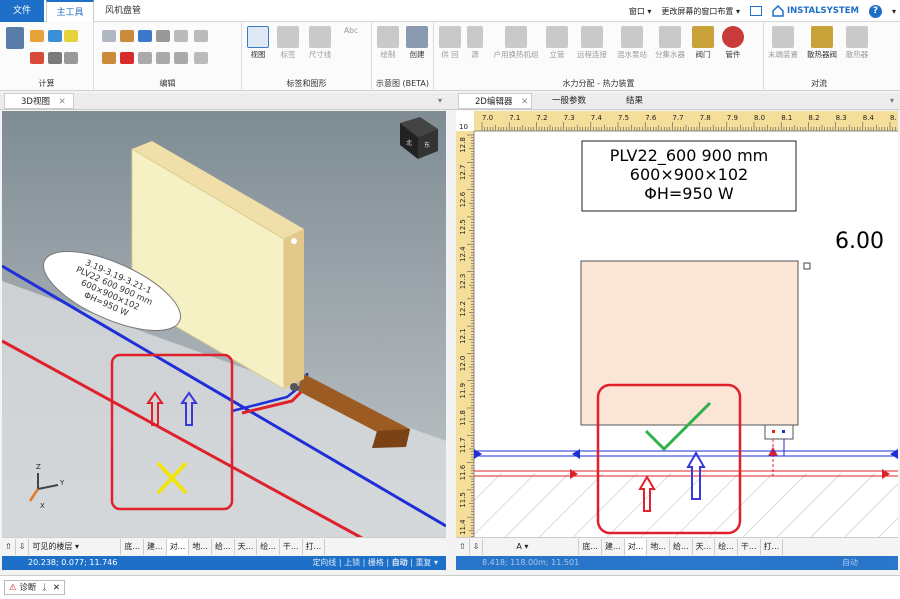 This screenshot has width=900, height=599. I want to click on cut-icon, so click(109, 58).